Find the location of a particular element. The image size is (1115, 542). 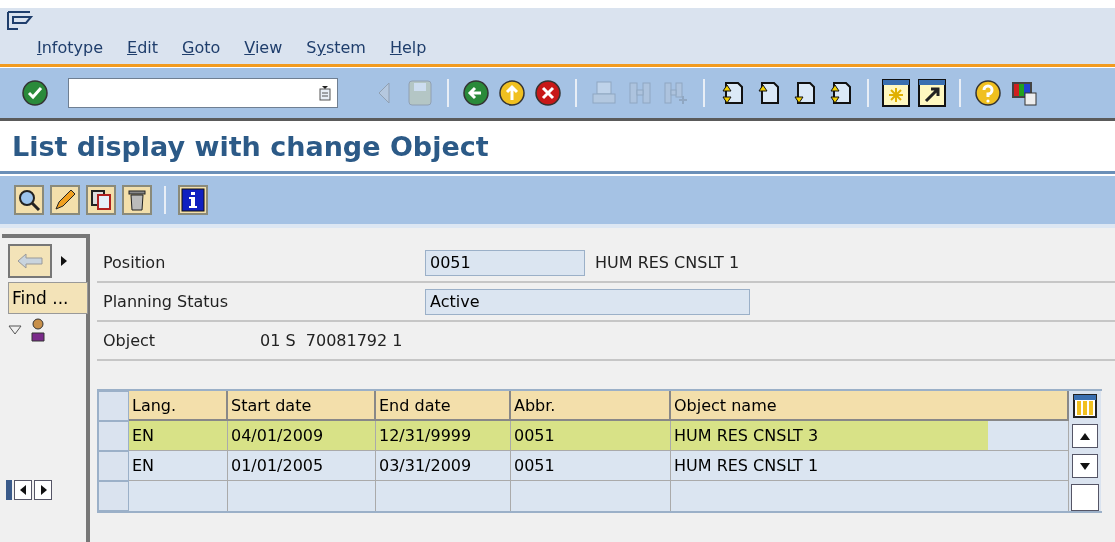

field-label: Position is located at coordinates (134, 262).